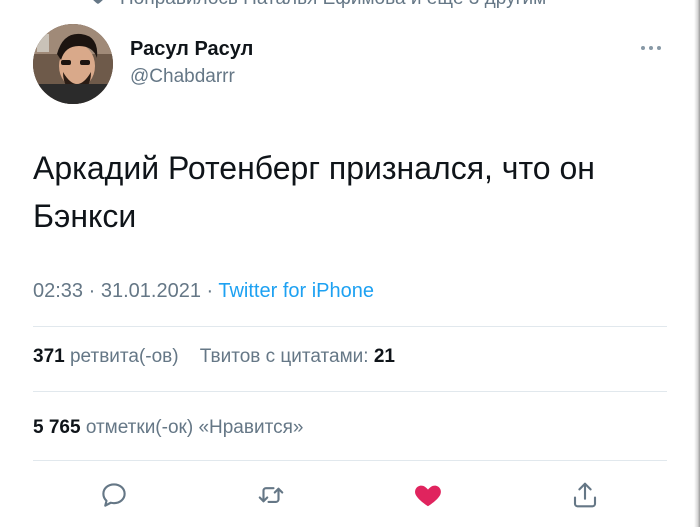  I want to click on quotes-label: Твитов с цитатами:, so click(284, 356).